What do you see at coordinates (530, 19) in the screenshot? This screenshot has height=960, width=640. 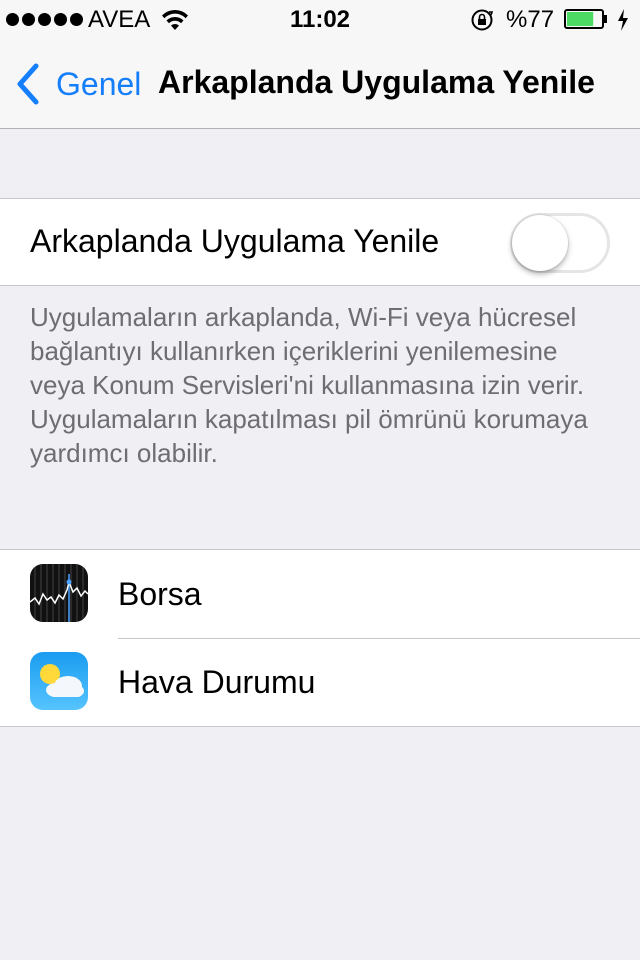 I see `battery-percentage: %77` at bounding box center [530, 19].